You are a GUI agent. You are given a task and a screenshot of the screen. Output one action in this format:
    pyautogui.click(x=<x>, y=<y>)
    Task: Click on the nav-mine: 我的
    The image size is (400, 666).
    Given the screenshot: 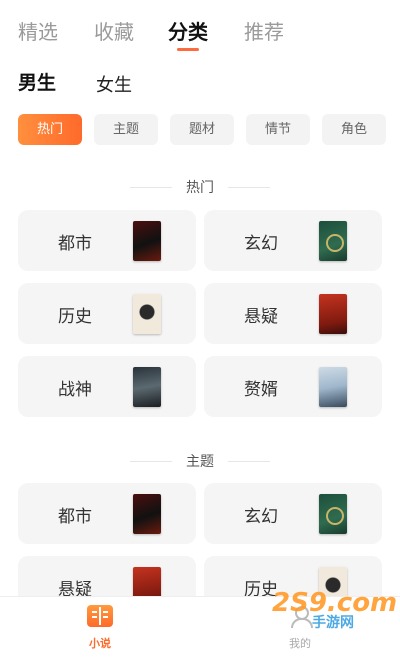 What is the action you would take?
    pyautogui.click(x=300, y=628)
    